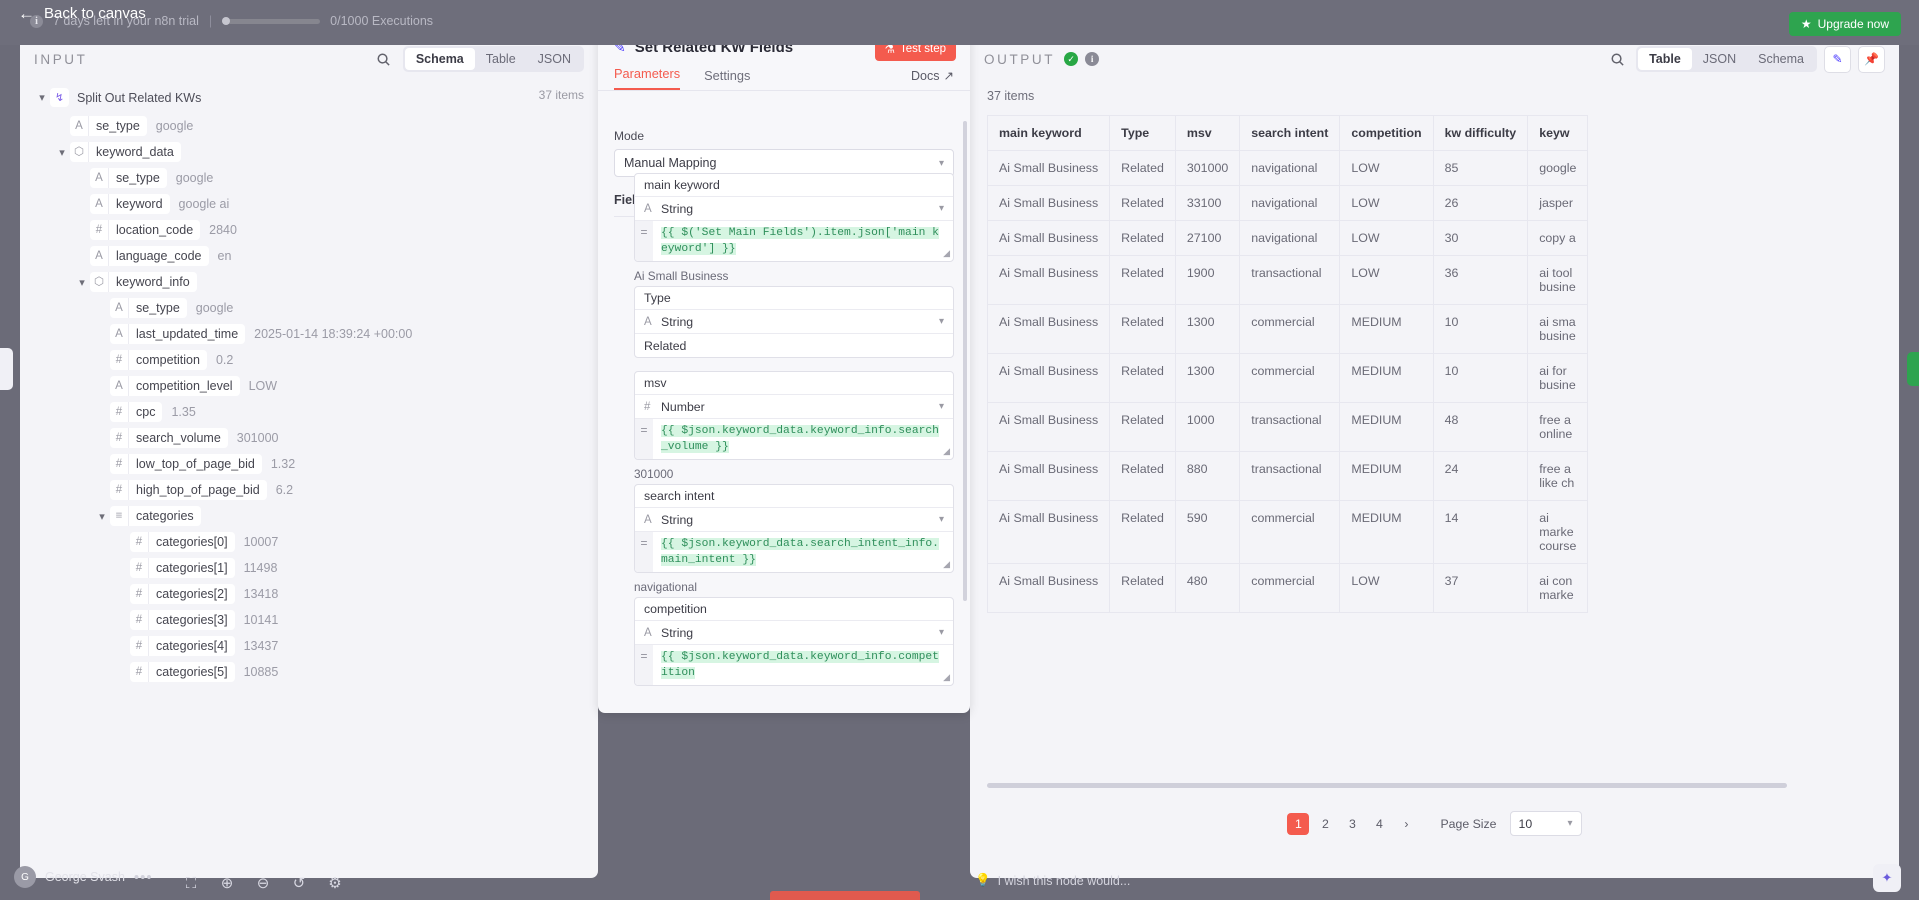 The width and height of the screenshot is (1919, 900). I want to click on schema-field-pill: # categories[5], so click(182, 672).